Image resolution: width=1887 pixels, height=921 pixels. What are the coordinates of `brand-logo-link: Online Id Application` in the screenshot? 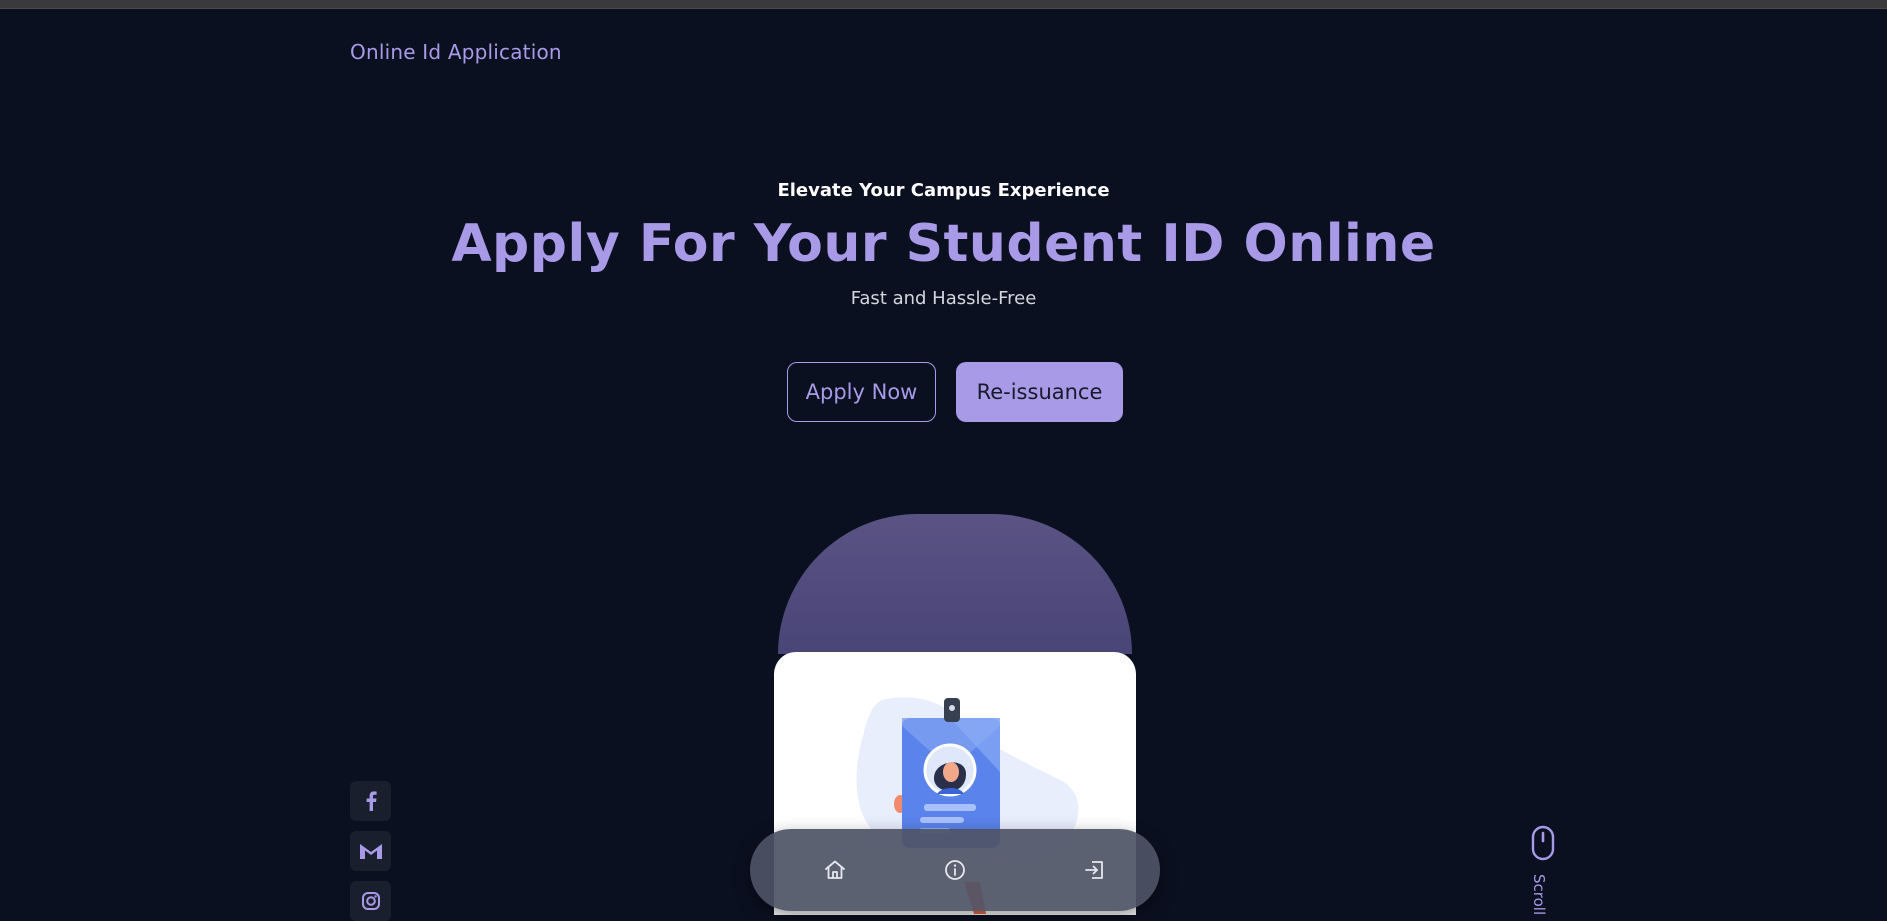 It's located at (456, 52).